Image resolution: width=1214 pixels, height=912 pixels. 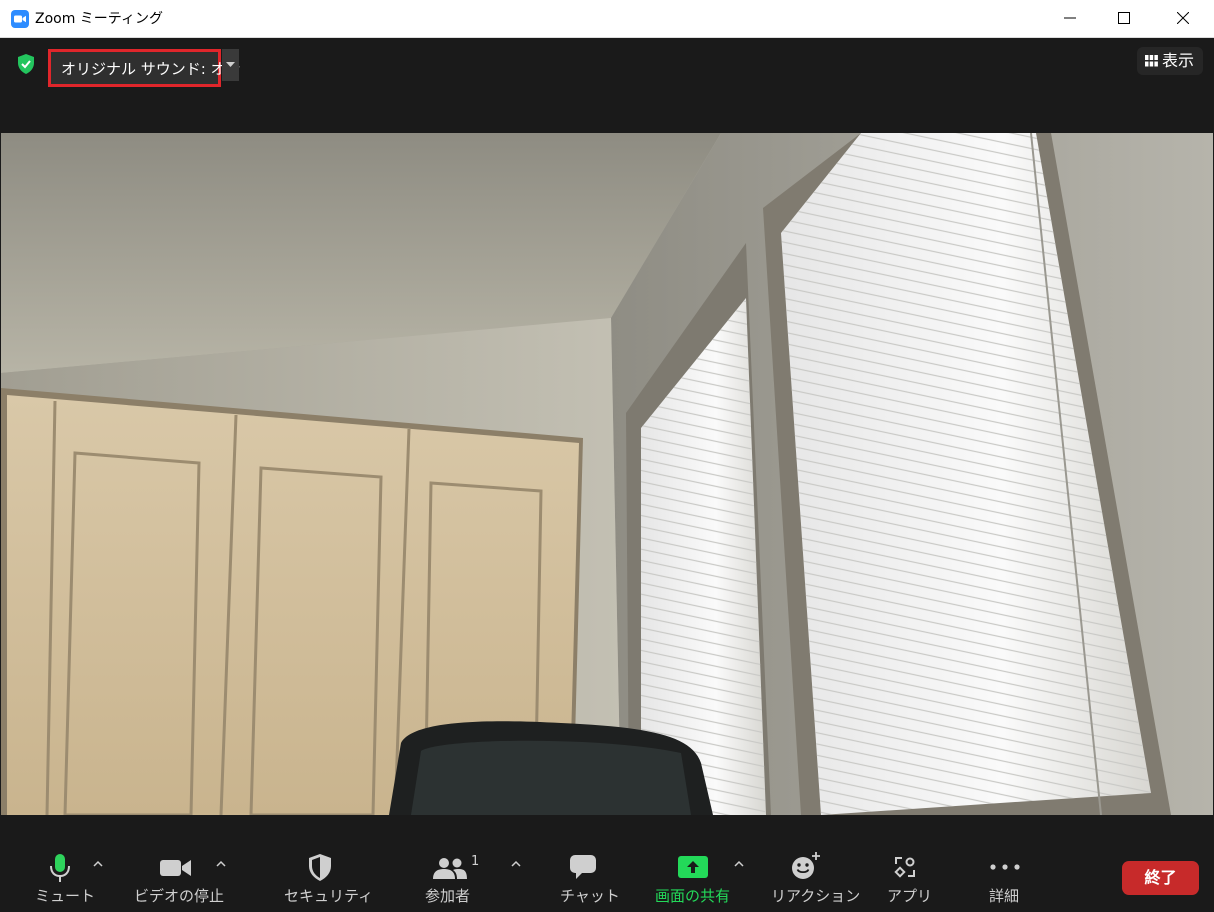 What do you see at coordinates (583, 867) in the screenshot?
I see `chat-bubble-icon` at bounding box center [583, 867].